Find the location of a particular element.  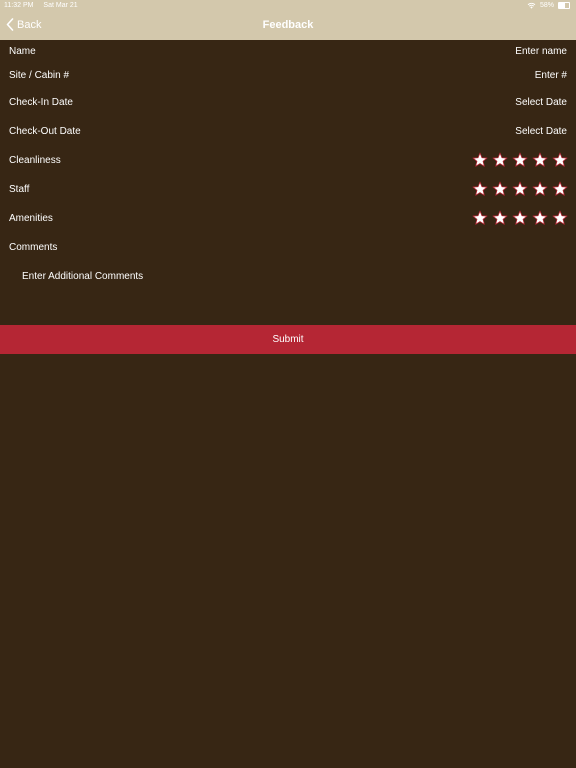

site-row: Site / Cabin # Enter # is located at coordinates (288, 76).